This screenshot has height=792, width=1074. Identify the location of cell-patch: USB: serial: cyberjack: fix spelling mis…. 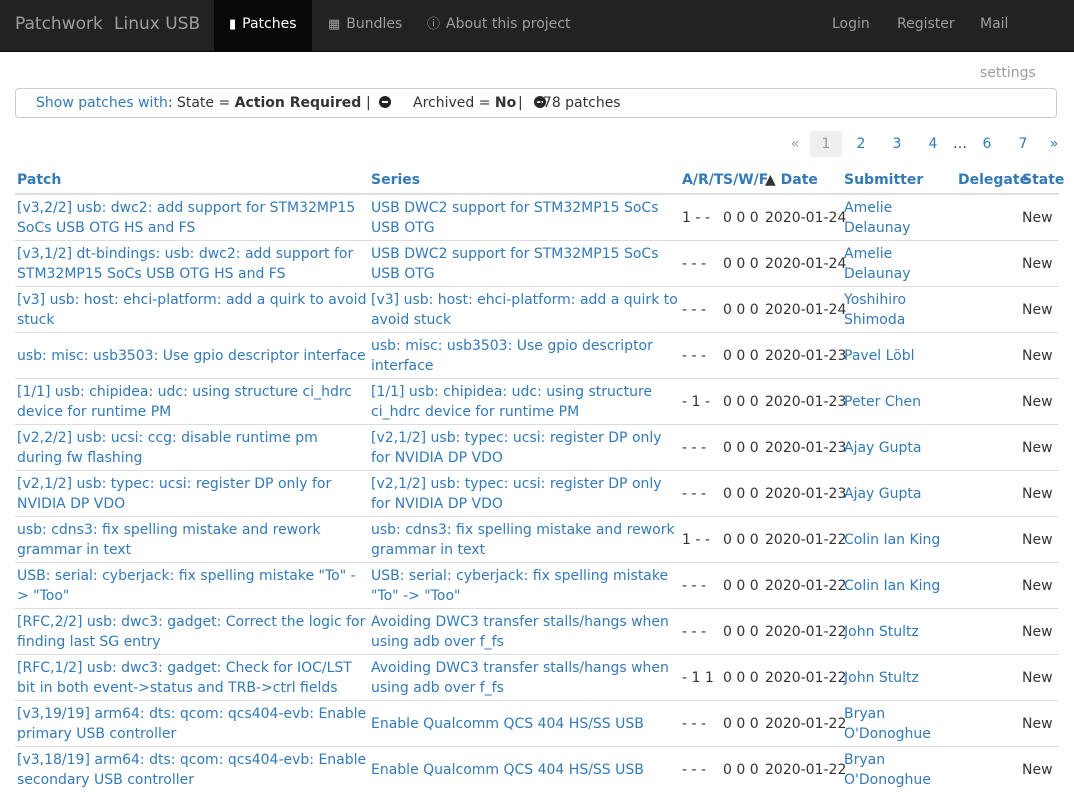
(192, 586).